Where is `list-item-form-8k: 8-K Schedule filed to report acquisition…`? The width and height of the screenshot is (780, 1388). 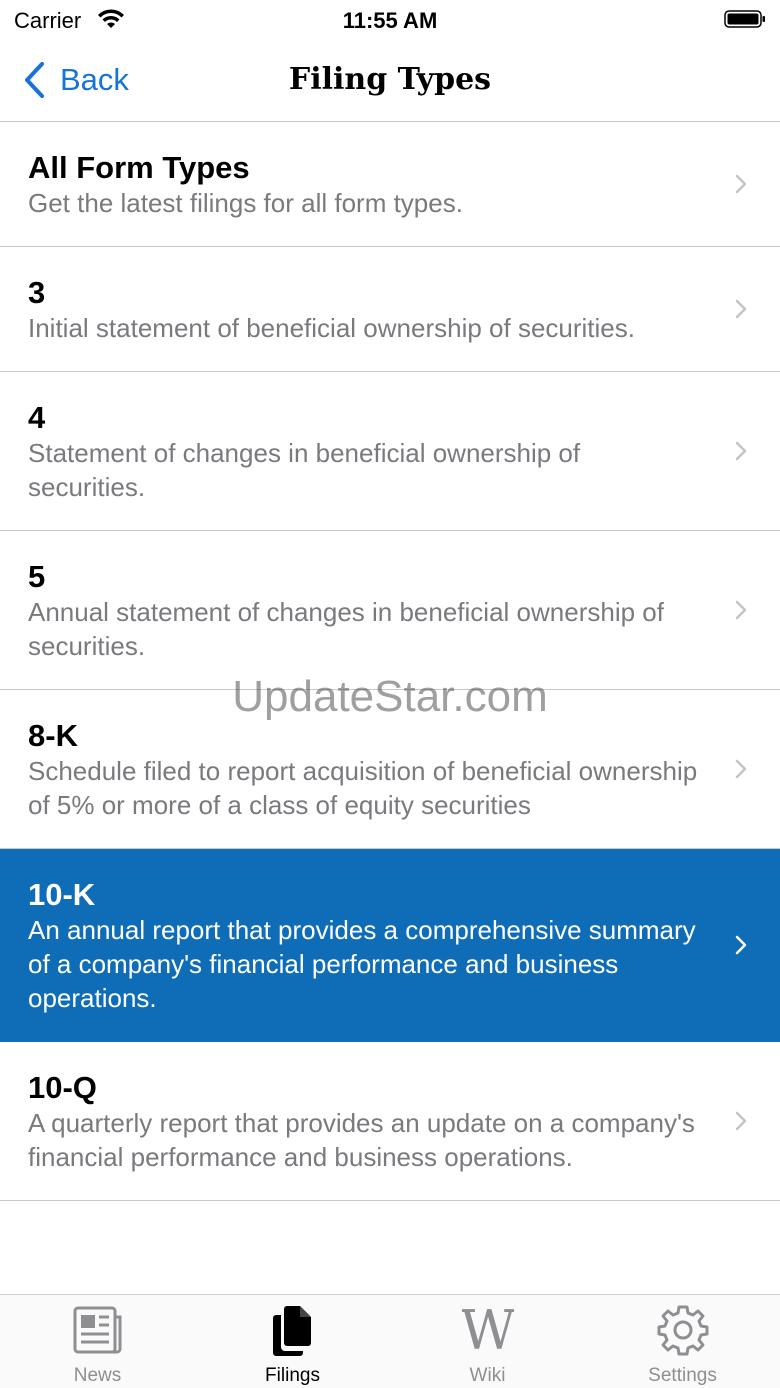
list-item-form-8k: 8-K Schedule filed to report acquisition… is located at coordinates (390, 769).